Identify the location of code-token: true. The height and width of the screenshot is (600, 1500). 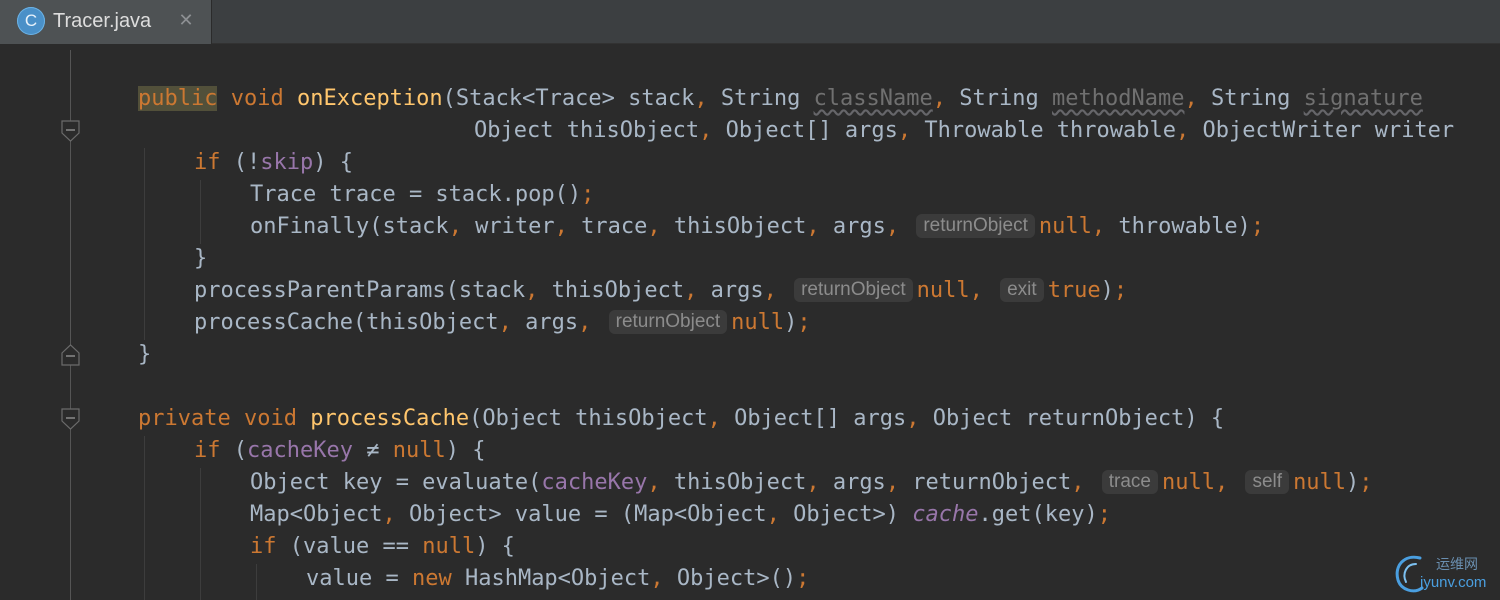
(1074, 290).